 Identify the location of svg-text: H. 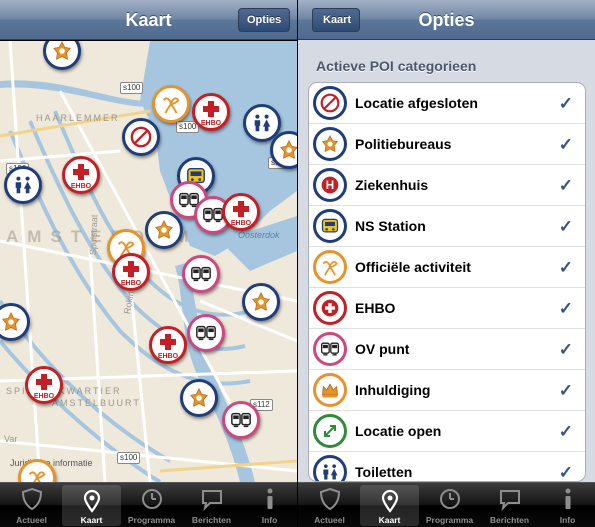
(330, 185).